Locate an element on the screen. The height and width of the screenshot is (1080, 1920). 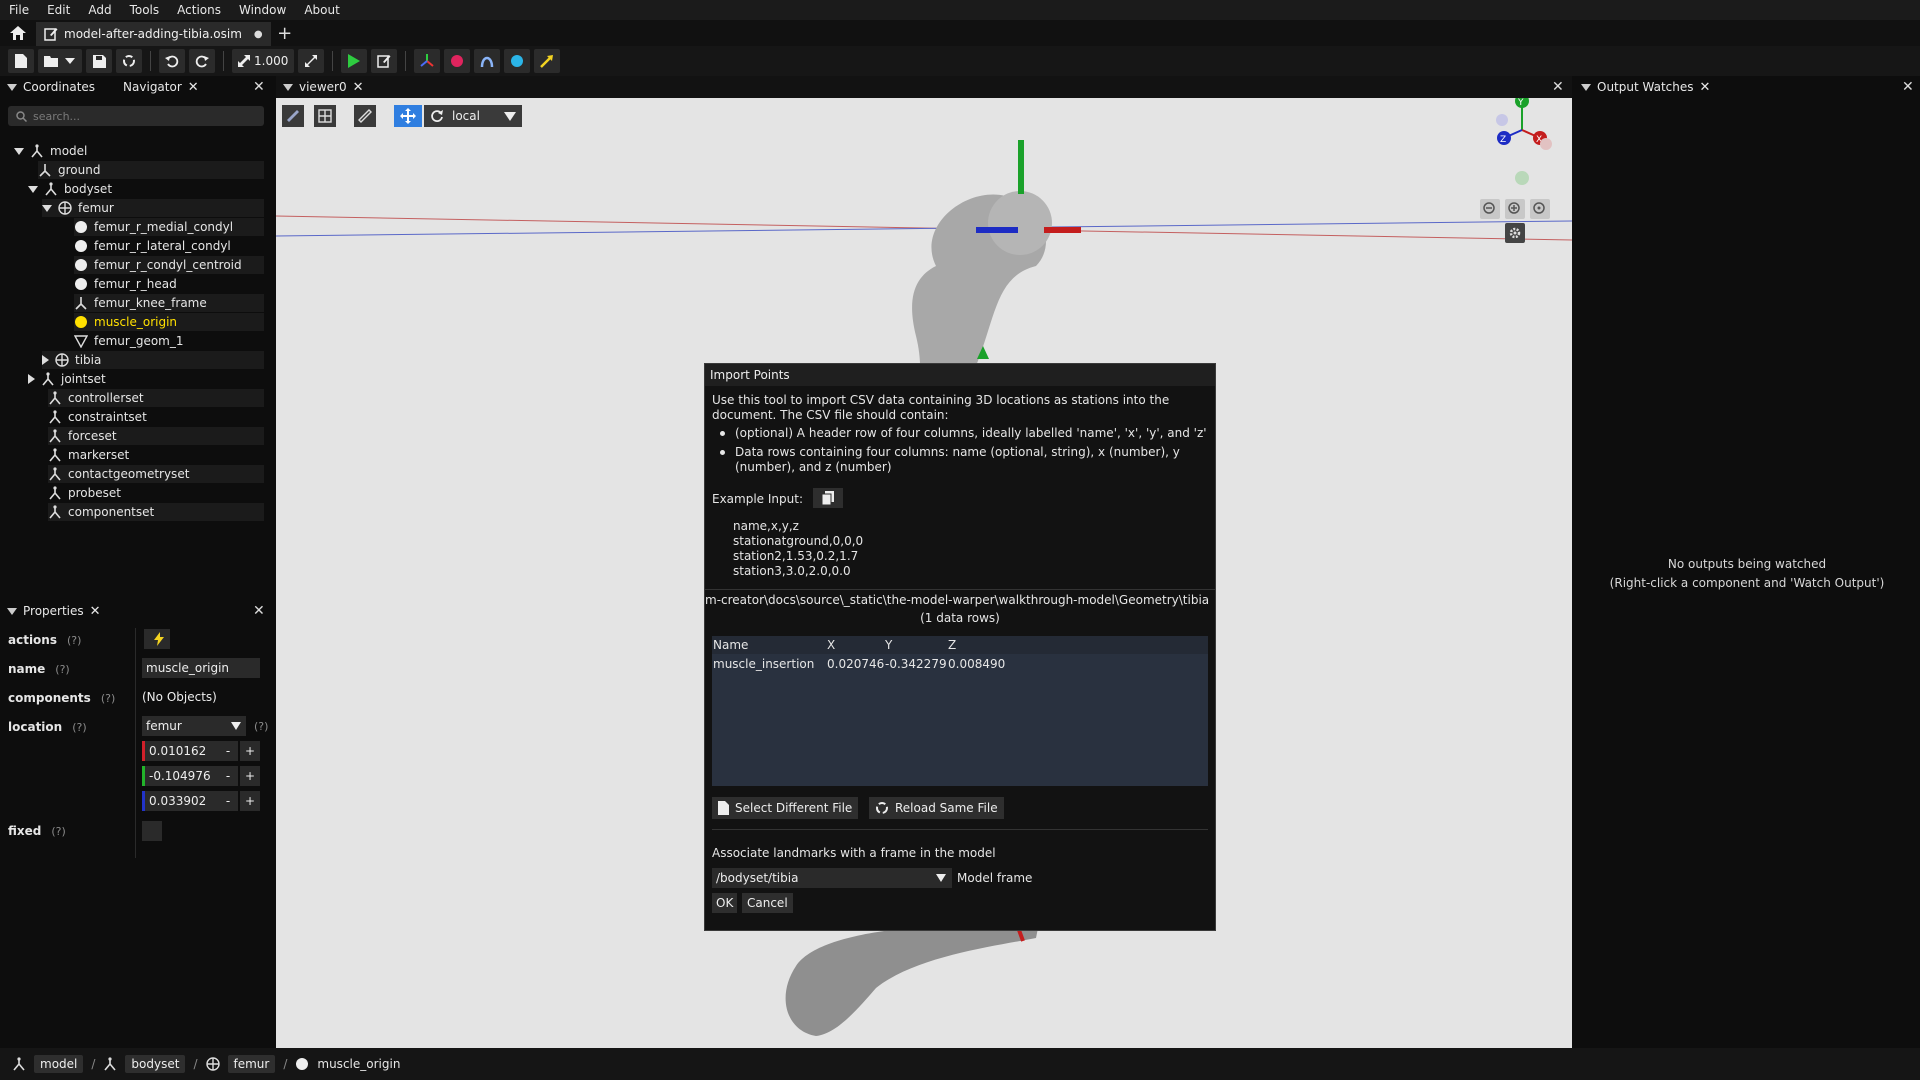
close-viewer-tab-icon: ✕ is located at coordinates (358, 87).